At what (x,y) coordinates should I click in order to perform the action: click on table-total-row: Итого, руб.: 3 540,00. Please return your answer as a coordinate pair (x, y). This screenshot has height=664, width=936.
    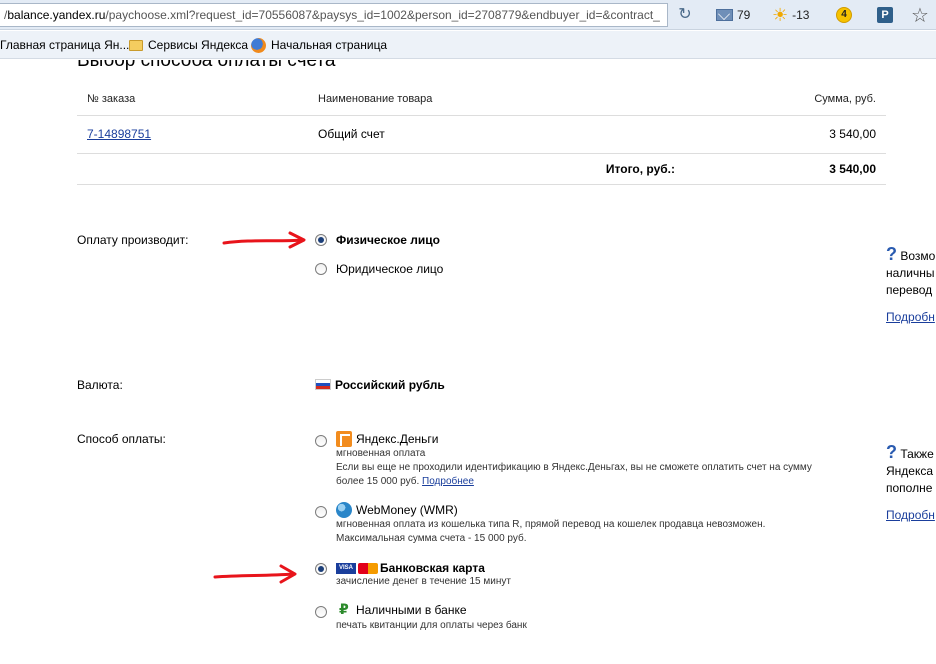
    Looking at the image, I should click on (481, 168).